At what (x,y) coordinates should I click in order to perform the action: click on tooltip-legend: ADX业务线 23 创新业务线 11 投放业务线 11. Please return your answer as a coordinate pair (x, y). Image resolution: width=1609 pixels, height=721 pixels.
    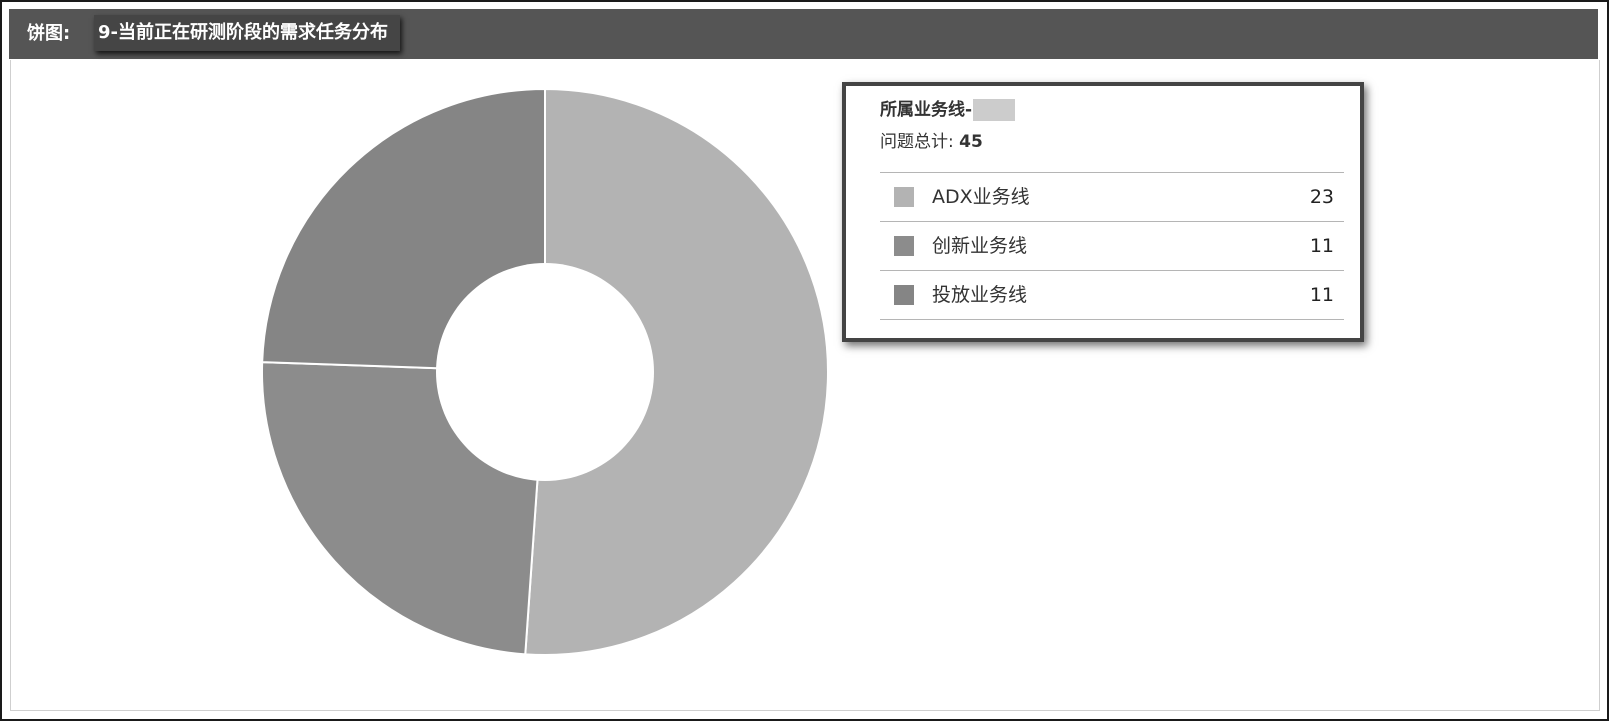
    Looking at the image, I should click on (1112, 246).